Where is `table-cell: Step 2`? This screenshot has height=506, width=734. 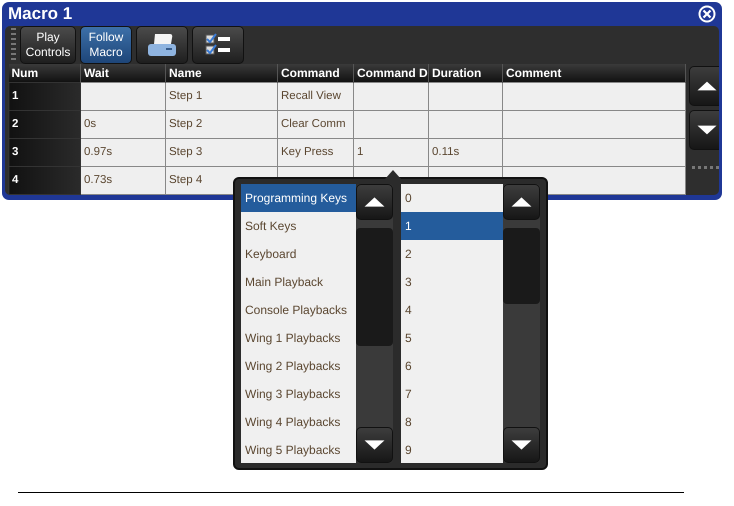 table-cell: Step 2 is located at coordinates (222, 124).